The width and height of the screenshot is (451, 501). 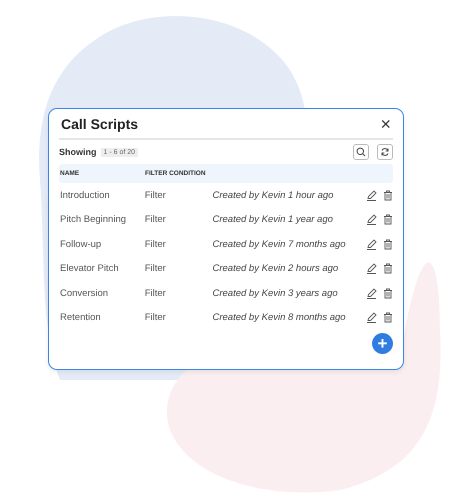 What do you see at coordinates (275, 293) in the screenshot?
I see `created-info: Created by Kevin 3 years ago` at bounding box center [275, 293].